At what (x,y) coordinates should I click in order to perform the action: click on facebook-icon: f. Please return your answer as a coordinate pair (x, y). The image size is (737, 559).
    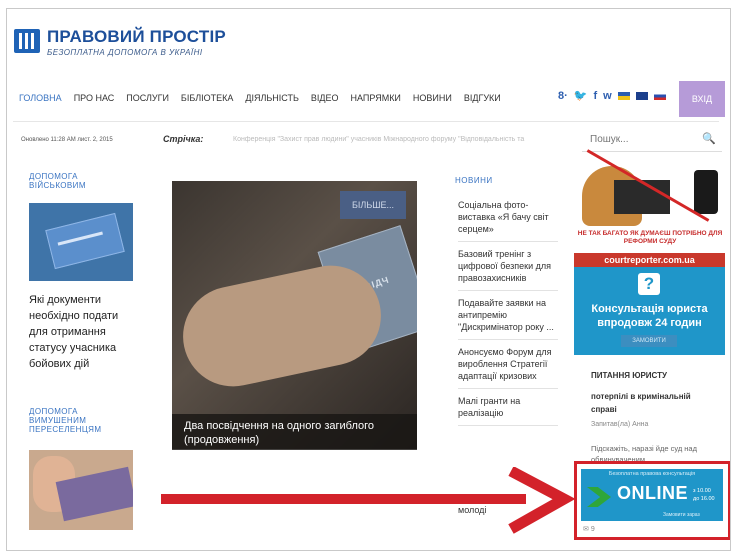
    Looking at the image, I should click on (595, 96).